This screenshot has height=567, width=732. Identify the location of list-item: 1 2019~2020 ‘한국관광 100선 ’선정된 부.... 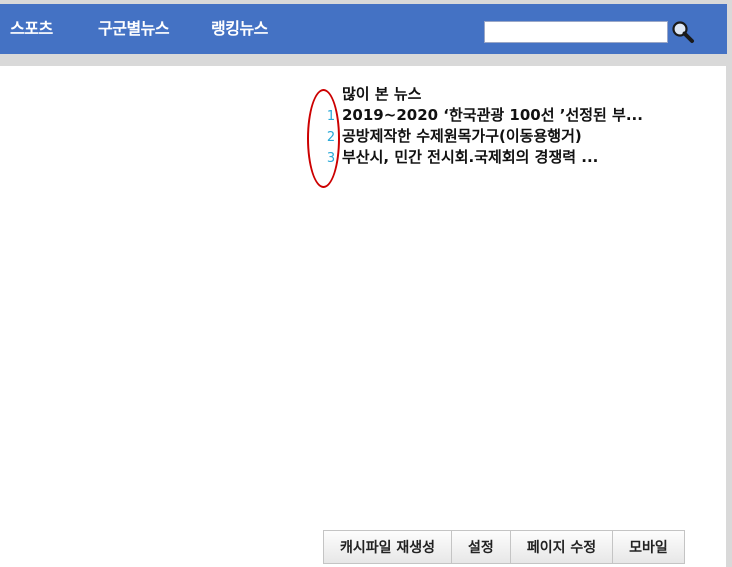
(485, 114).